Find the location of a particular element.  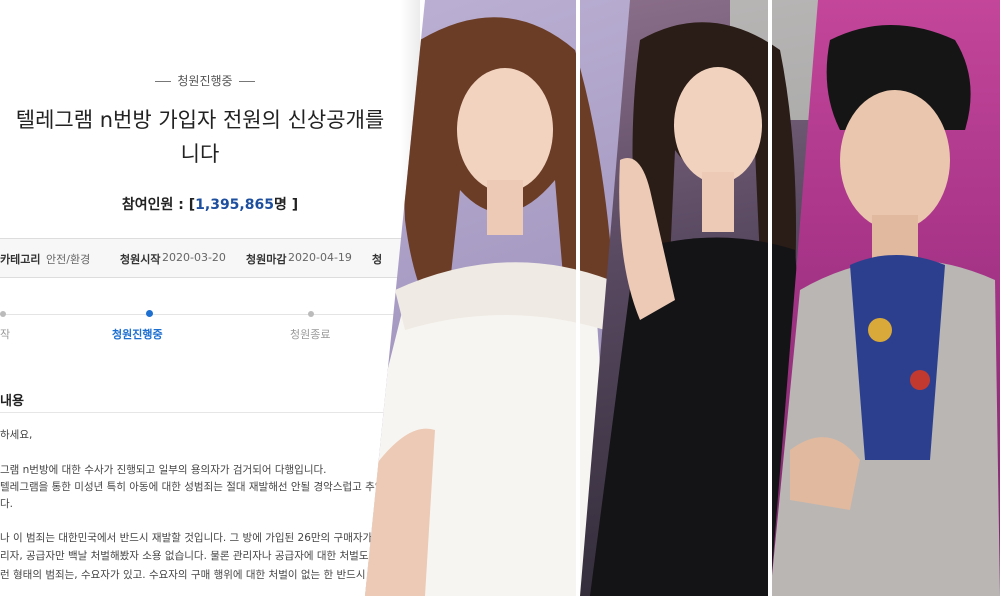

progress-step-3: 청원종료 is located at coordinates (310, 334).